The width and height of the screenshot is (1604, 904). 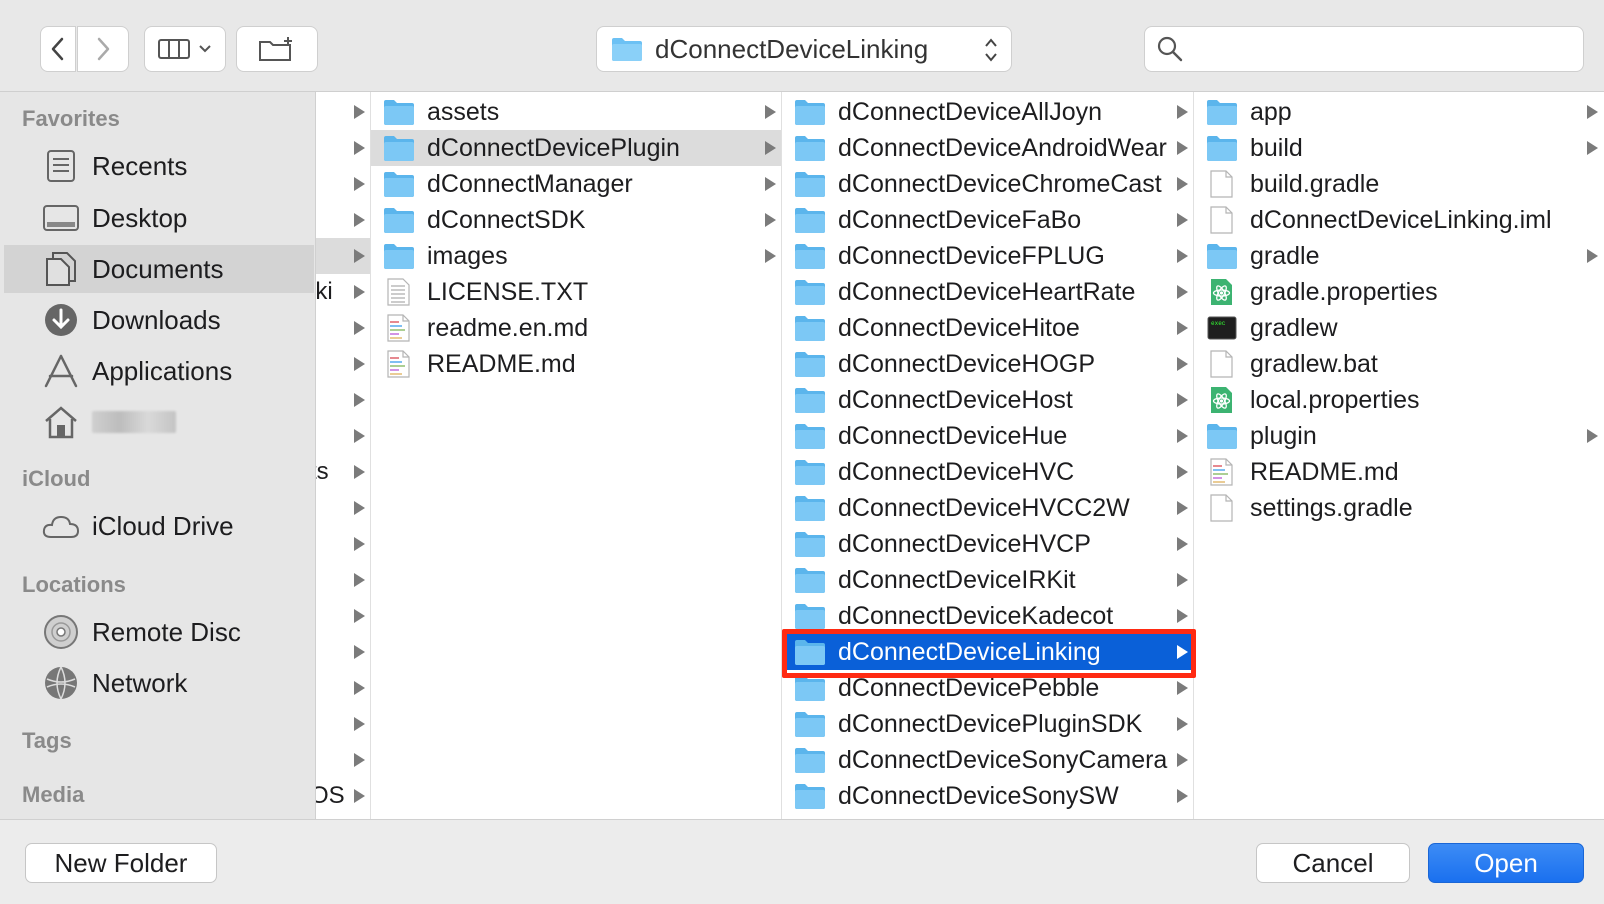 I want to click on new-folder-toolbar-button, so click(x=277, y=49).